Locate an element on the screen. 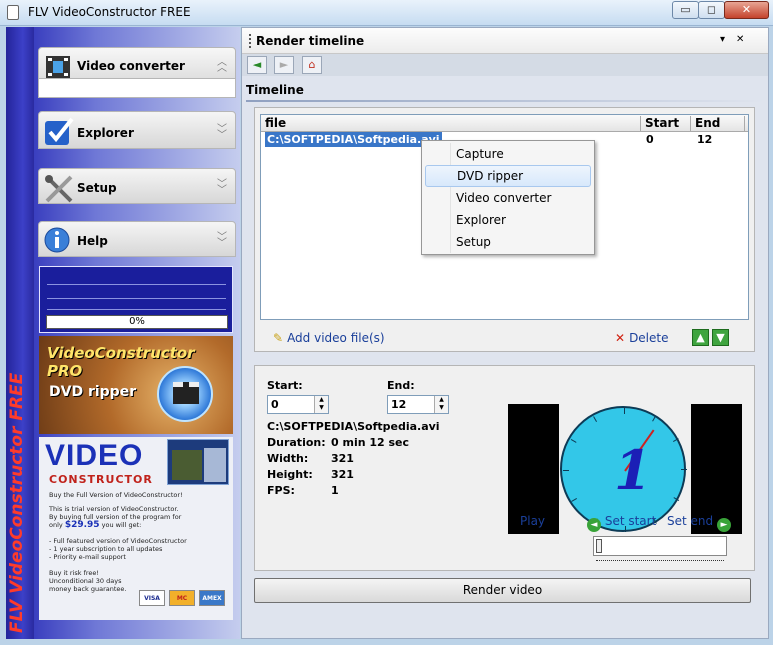  width-label: Width: is located at coordinates (288, 458).